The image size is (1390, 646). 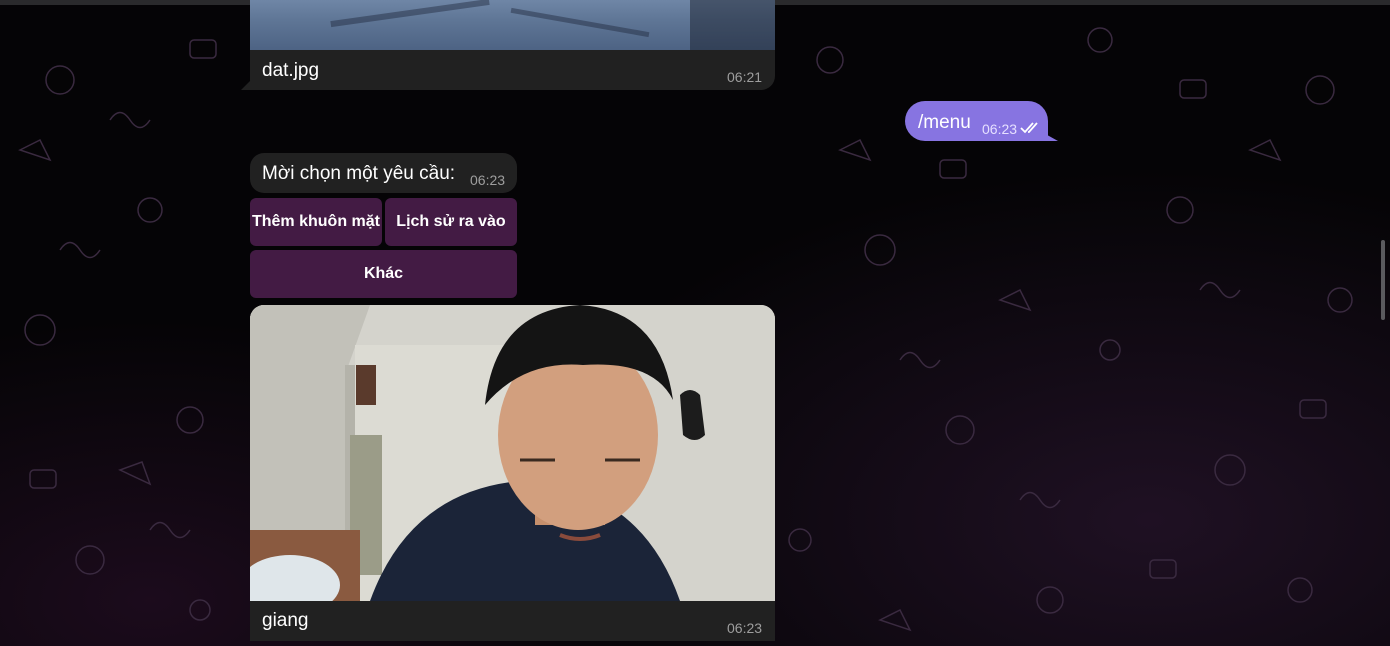 What do you see at coordinates (359, 173) in the screenshot?
I see `message-text: Mời chọn một yêu cầu:` at bounding box center [359, 173].